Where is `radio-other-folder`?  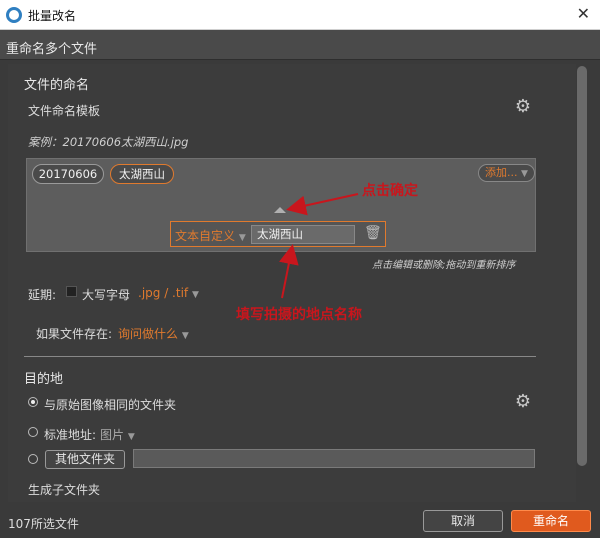
radio-other-folder is located at coordinates (33, 459).